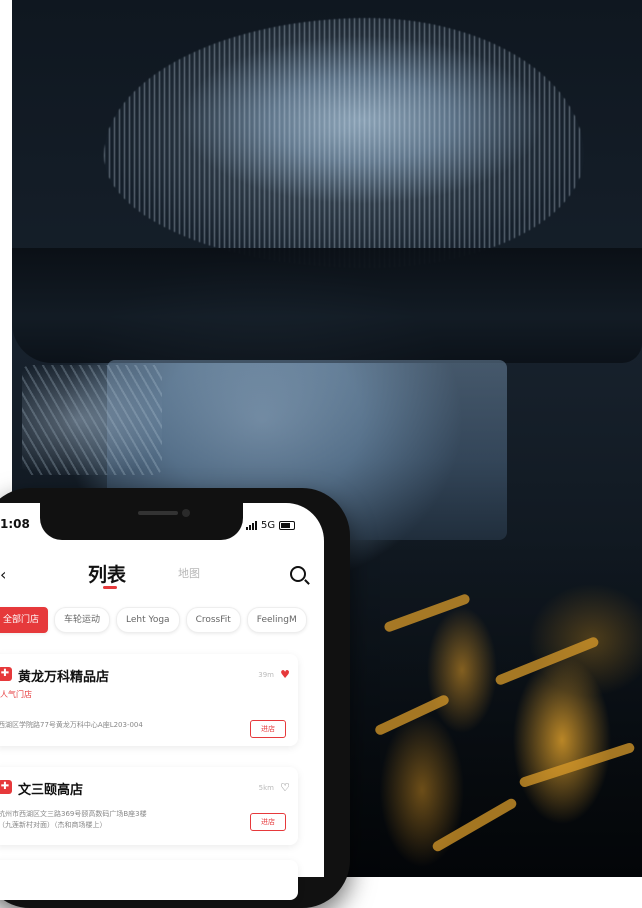 The image size is (642, 908). What do you see at coordinates (158, 513) in the screenshot?
I see `speaker-grille` at bounding box center [158, 513].